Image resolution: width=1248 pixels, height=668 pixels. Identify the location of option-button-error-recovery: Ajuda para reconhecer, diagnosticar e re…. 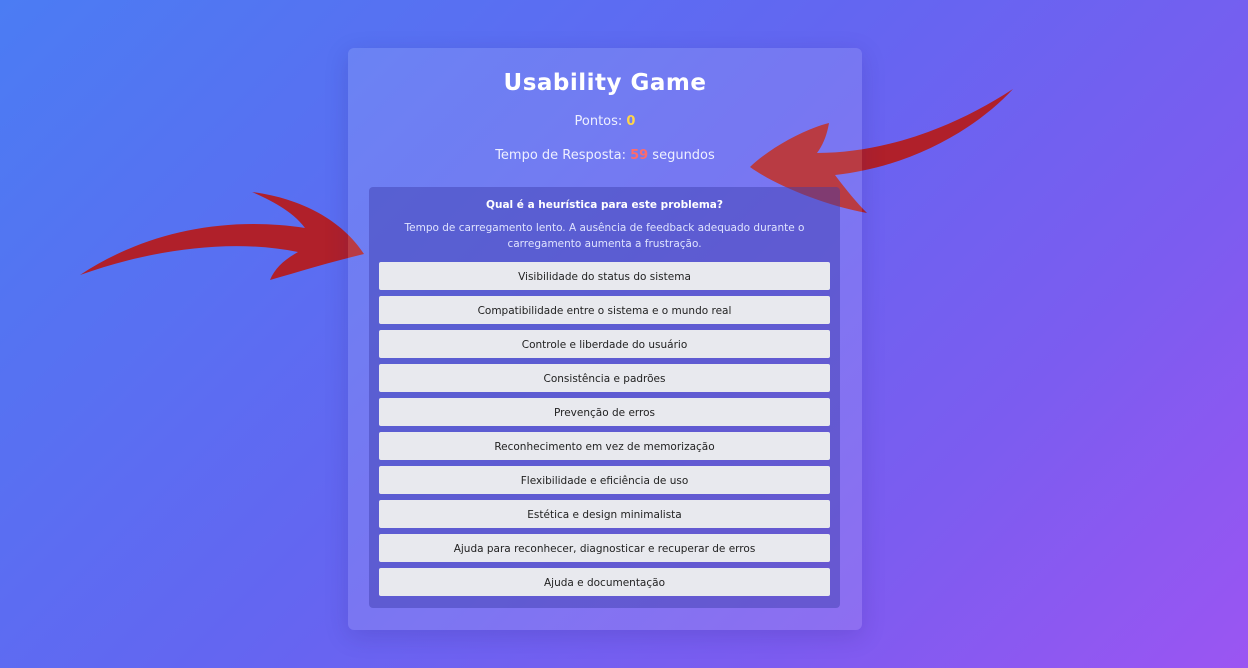
(604, 548).